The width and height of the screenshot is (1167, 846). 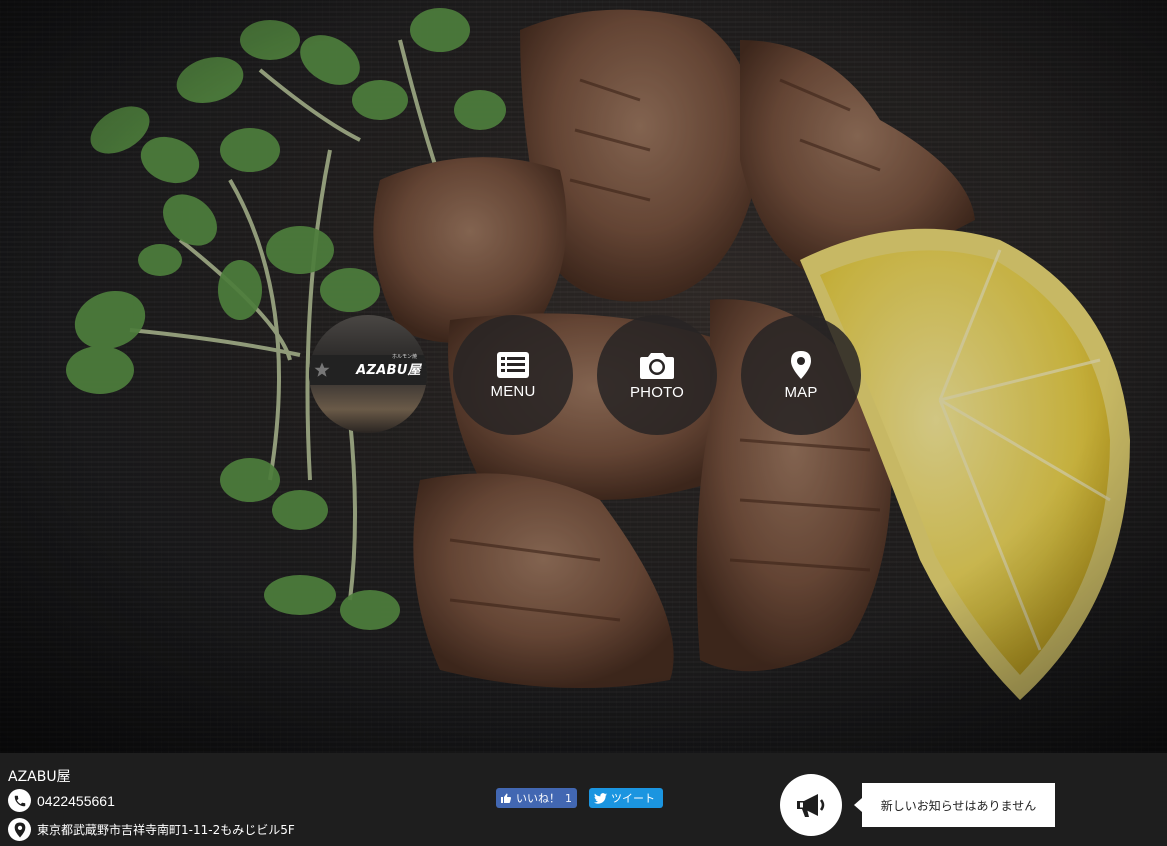 I want to click on facebook-like-button: いいね！ 1, so click(x=536, y=798).